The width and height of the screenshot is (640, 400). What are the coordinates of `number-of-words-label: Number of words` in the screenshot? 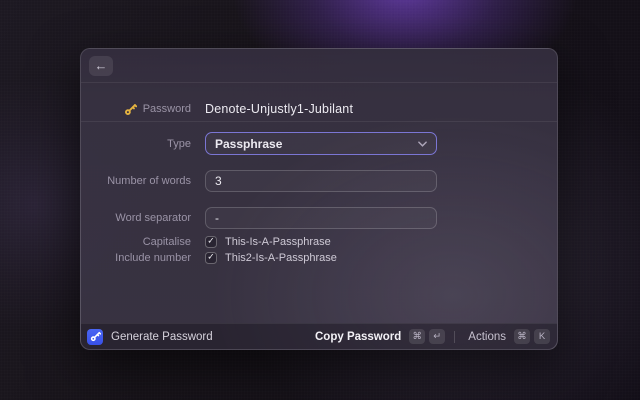 It's located at (149, 181).